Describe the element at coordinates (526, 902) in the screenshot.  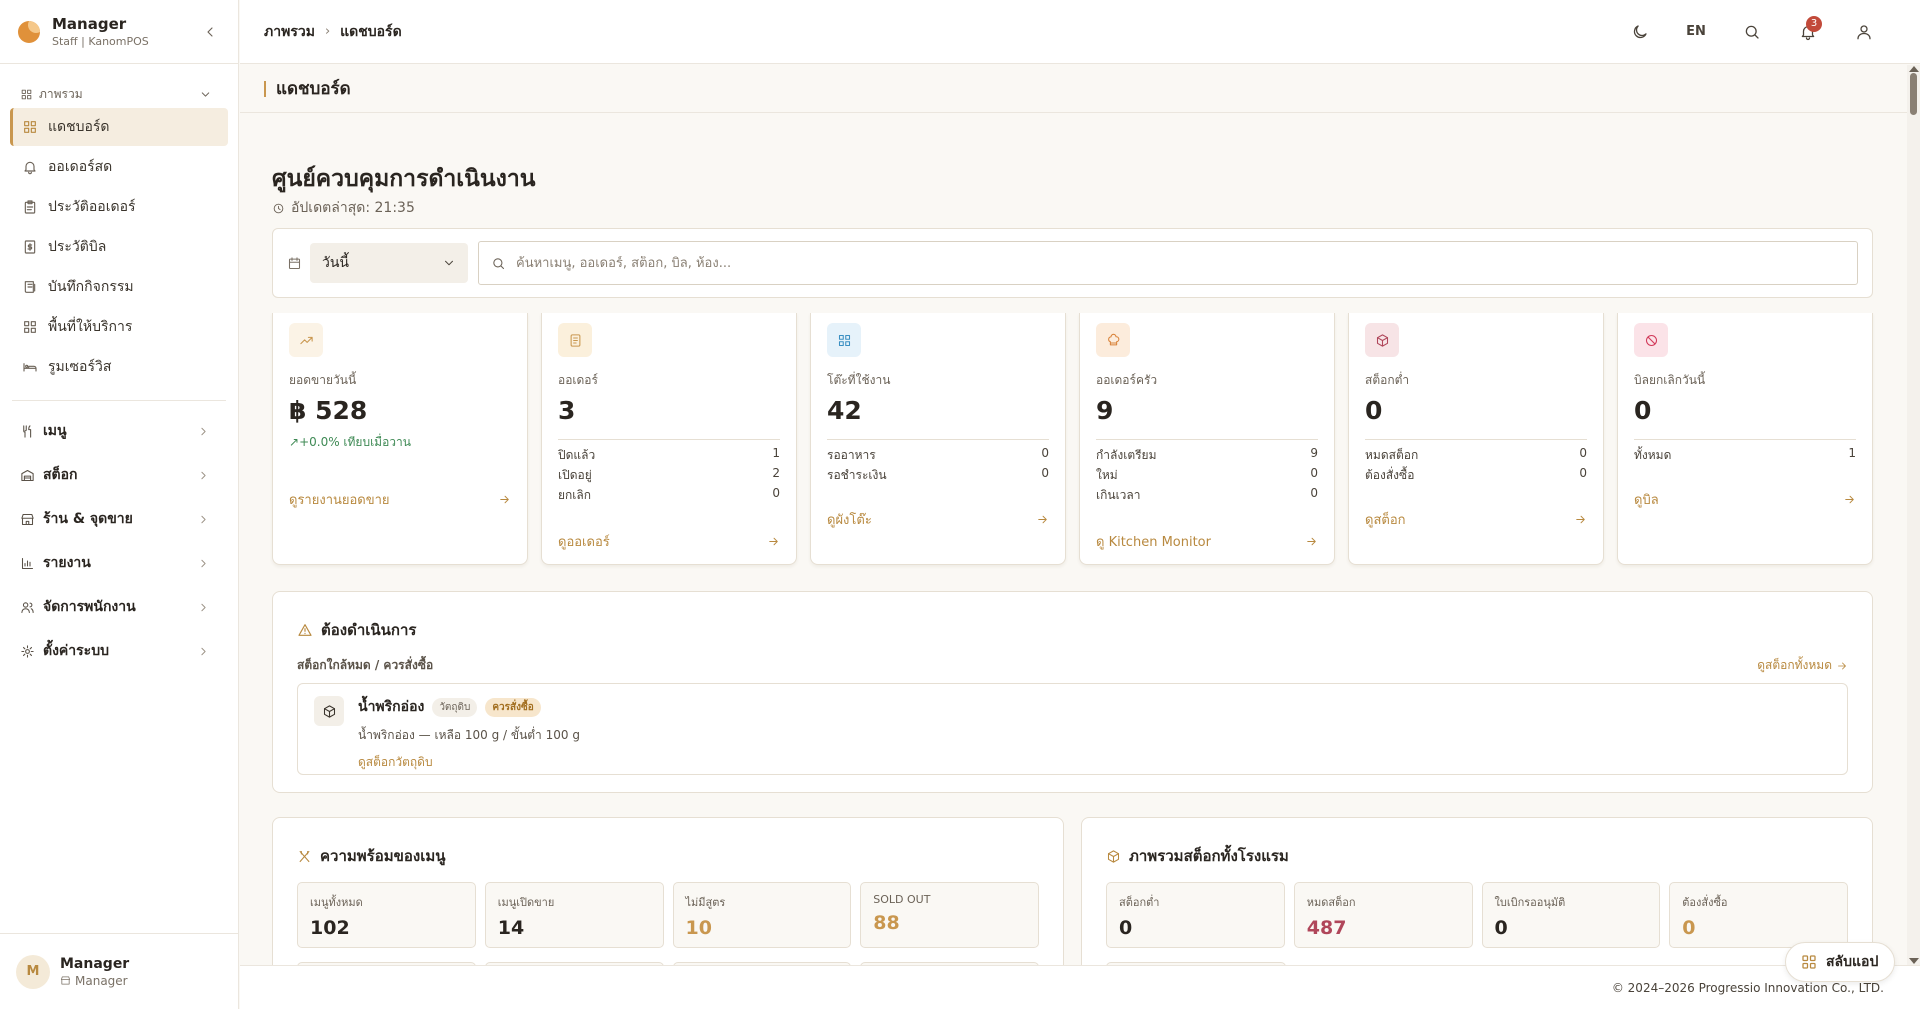
I see `stat-label: เมนูเปิดขาย` at that location.